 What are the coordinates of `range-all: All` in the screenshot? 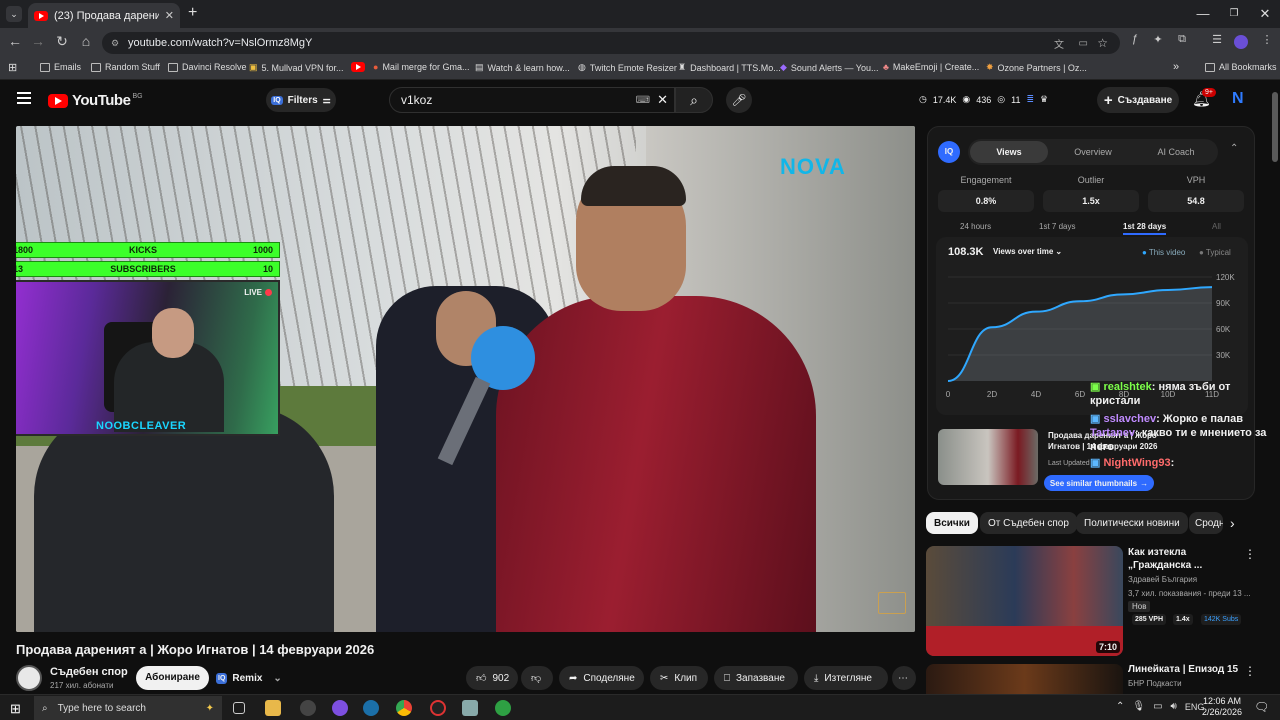 It's located at (1216, 226).